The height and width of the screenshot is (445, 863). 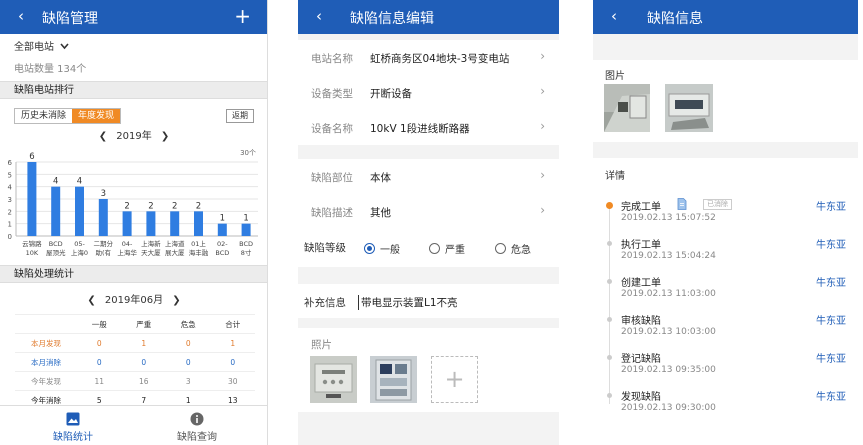 I want to click on y-tick-label: 2, so click(x=10, y=212).